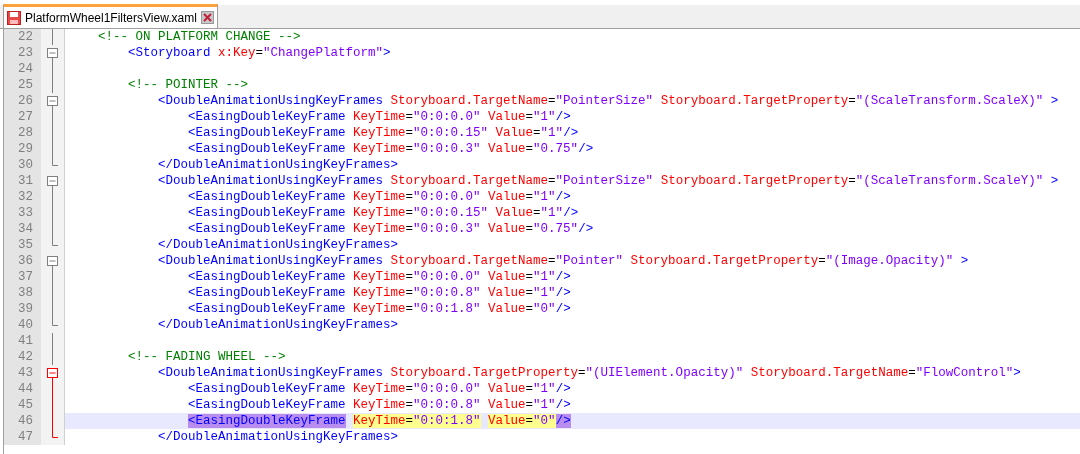  What do you see at coordinates (589, 373) in the screenshot?
I see `code-line: <DoubleAnimationUsingKeyFrames Storyboard.TargetProperty="(UIElement.Opacity)" Storyboard.TargetName="FlowControl">` at bounding box center [589, 373].